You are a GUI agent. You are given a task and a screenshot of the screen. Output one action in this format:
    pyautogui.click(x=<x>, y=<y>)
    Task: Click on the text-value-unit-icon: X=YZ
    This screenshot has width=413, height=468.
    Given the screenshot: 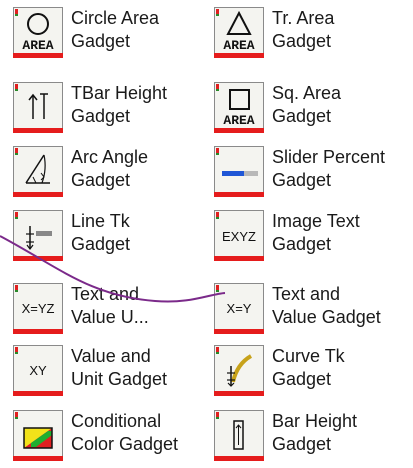 What is the action you would take?
    pyautogui.click(x=38, y=308)
    